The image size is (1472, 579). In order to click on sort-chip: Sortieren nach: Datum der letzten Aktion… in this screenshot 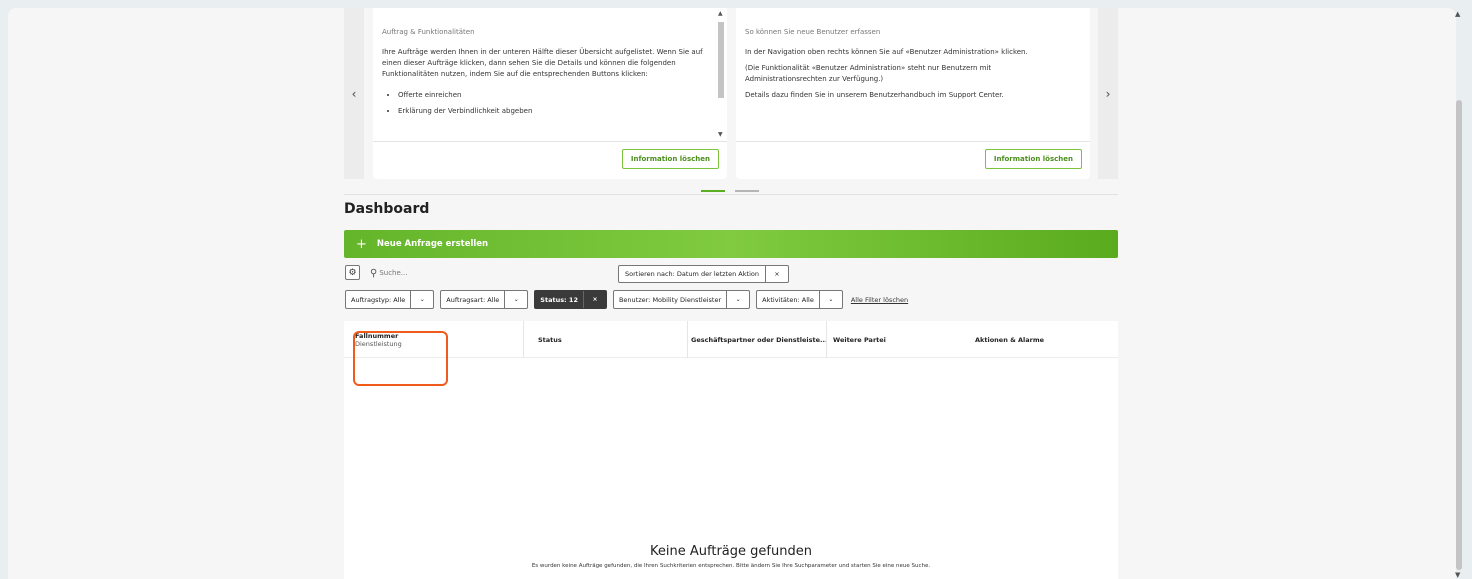, I will do `click(703, 274)`.